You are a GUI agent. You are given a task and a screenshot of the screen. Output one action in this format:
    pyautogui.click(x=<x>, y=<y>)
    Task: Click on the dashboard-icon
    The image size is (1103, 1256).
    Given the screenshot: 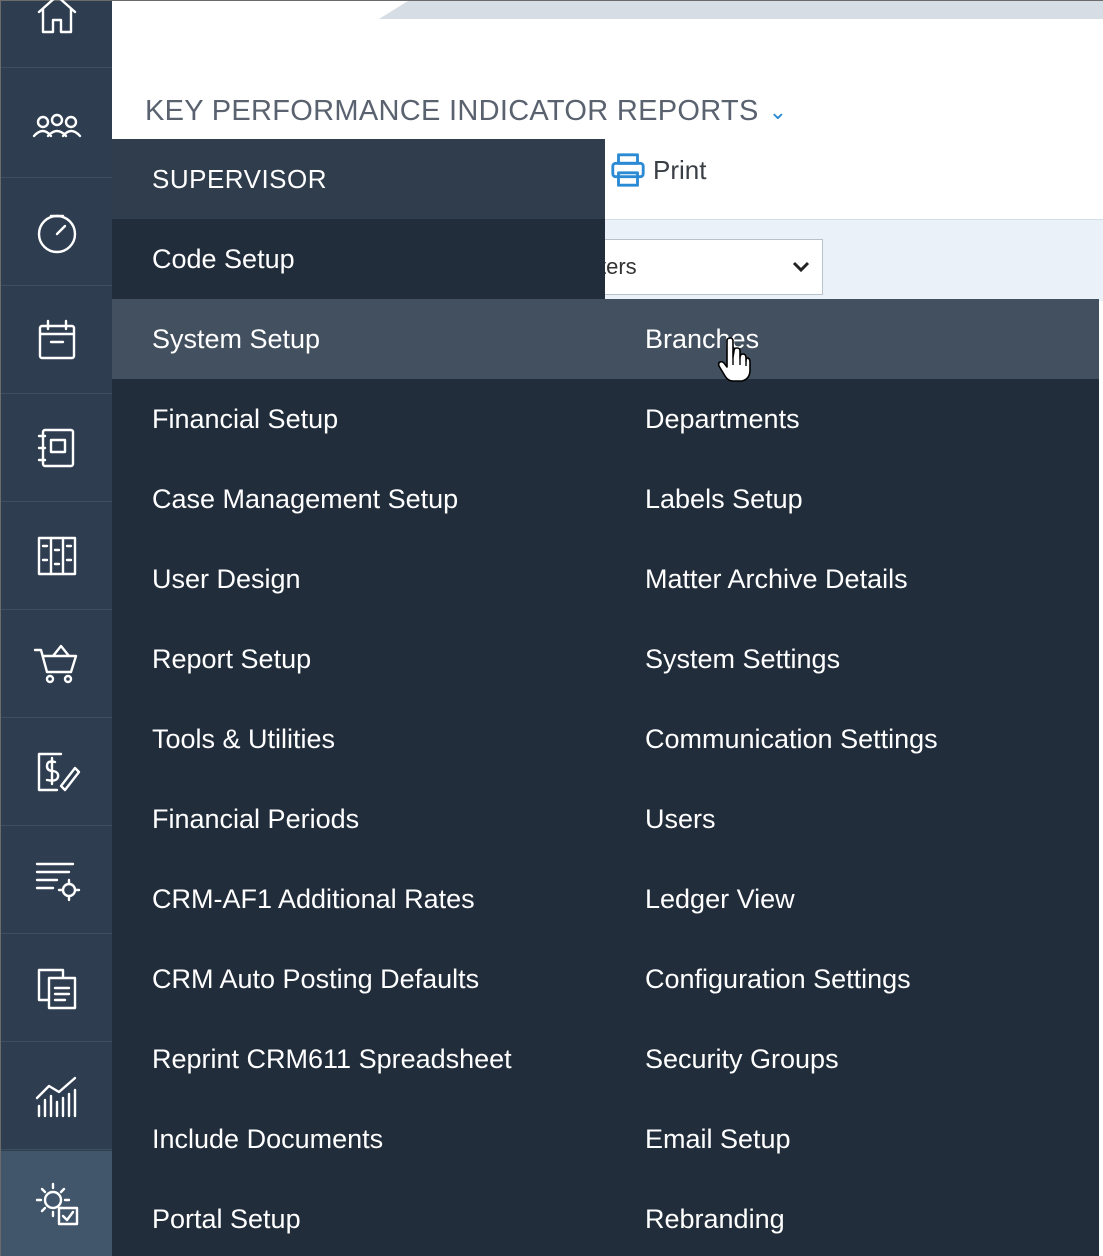 What is the action you would take?
    pyautogui.click(x=56, y=234)
    